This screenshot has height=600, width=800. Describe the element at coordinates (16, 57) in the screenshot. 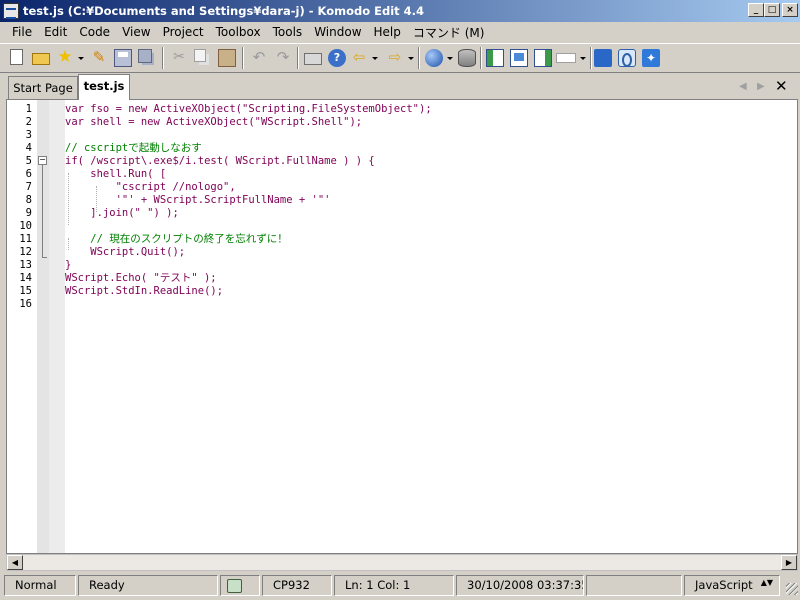

I see `new-file-icon` at that location.